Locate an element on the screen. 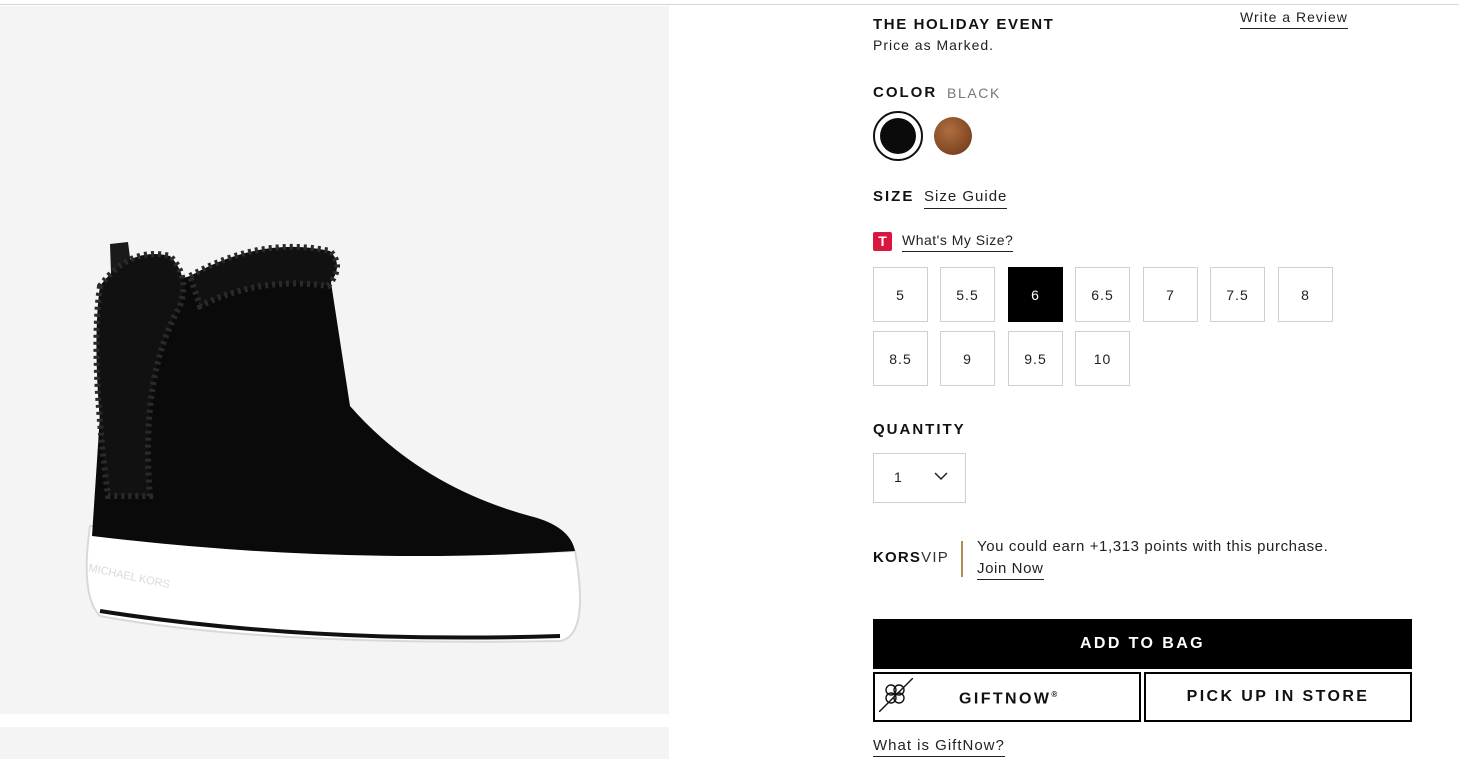 The image size is (1459, 759). size-option-7: 7 is located at coordinates (1170, 294).